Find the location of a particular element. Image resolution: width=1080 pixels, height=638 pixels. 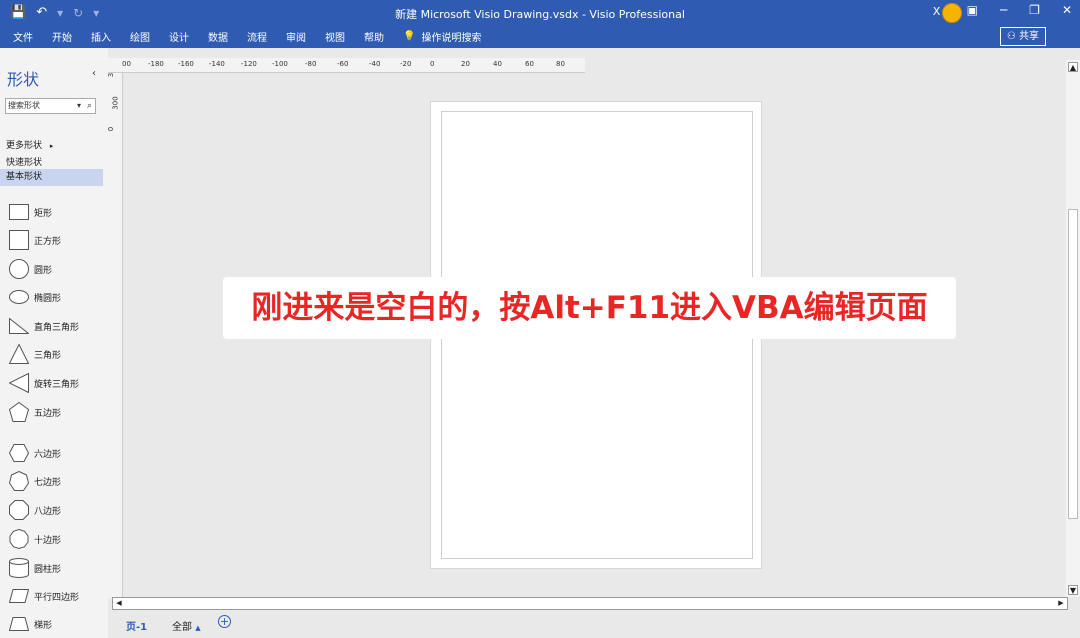

ruler-tick-label: 00 is located at coordinates (126, 64).